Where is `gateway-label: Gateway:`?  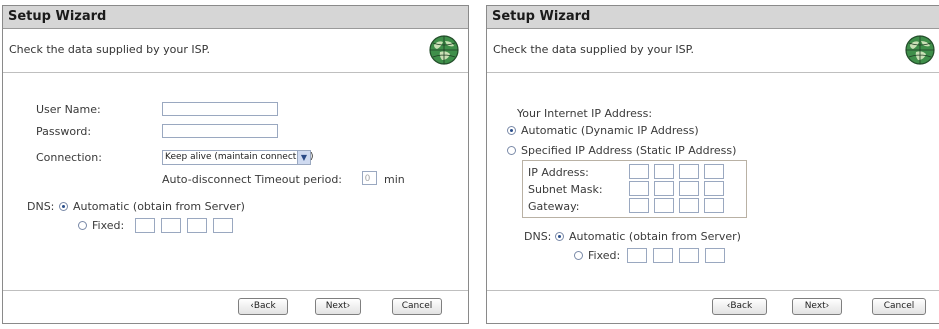
gateway-label: Gateway: is located at coordinates (554, 206).